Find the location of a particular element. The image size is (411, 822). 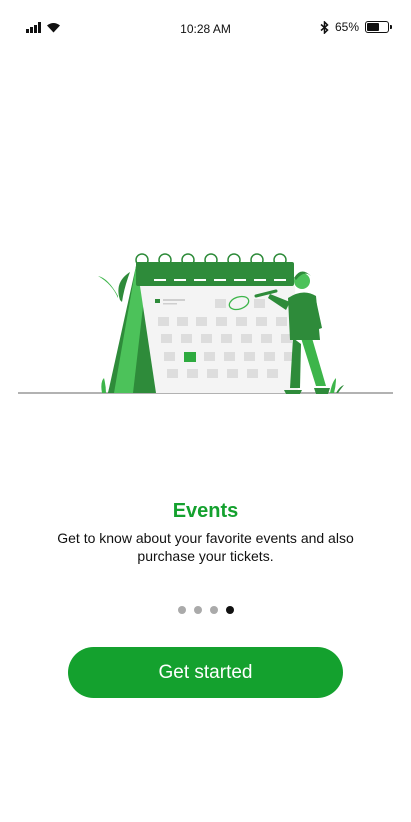

battery-fill is located at coordinates (373, 27).